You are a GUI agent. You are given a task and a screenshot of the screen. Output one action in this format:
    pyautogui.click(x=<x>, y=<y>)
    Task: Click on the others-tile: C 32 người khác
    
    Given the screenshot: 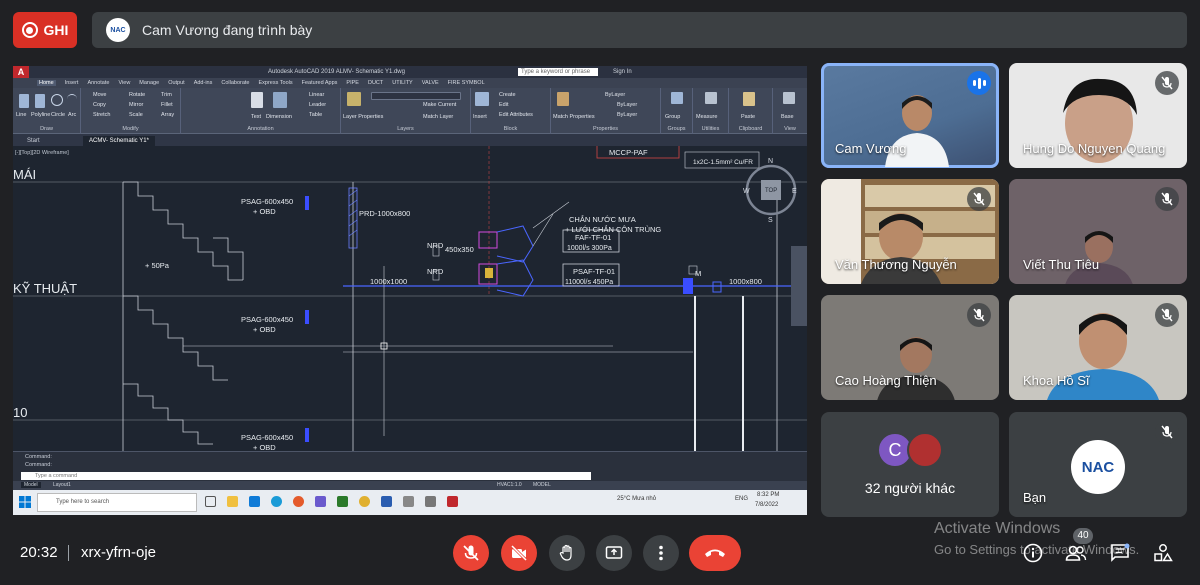 What is the action you would take?
    pyautogui.click(x=910, y=464)
    